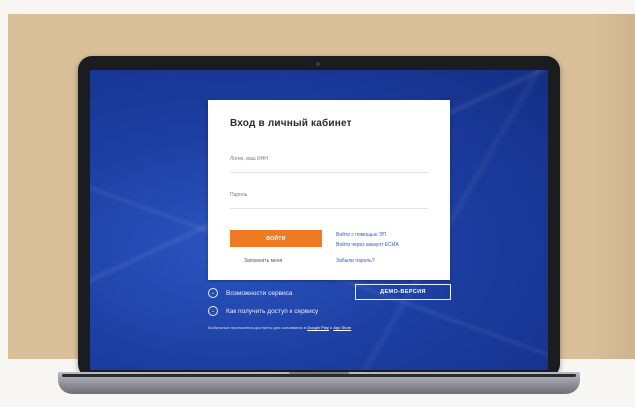 This screenshot has width=635, height=407. I want to click on access-info-link: ⌄ Как получить доступ к сервису, so click(263, 311).